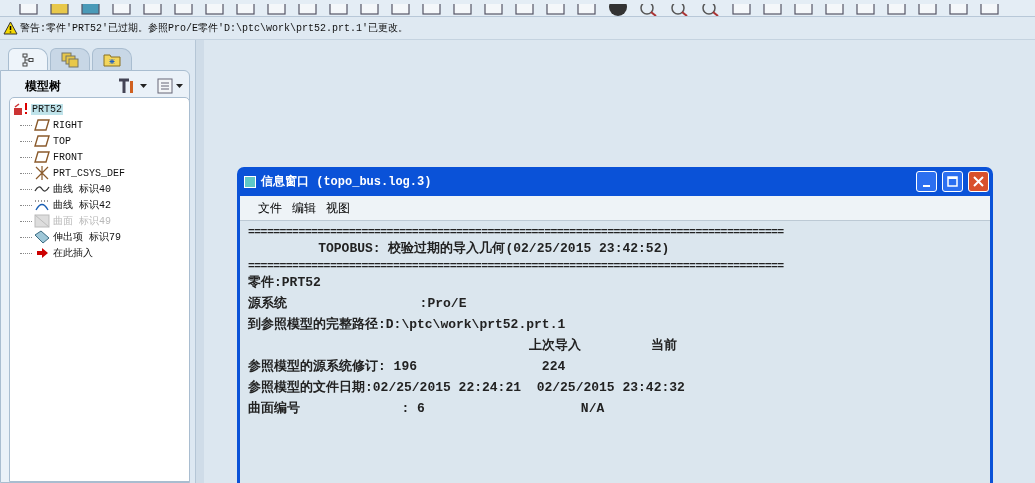  I want to click on close-icon, so click(978, 181).